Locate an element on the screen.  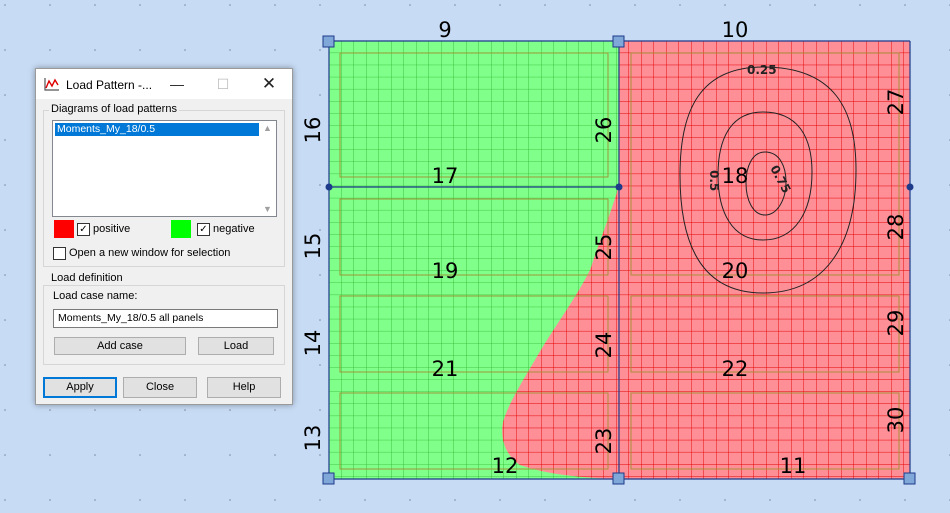
panel-label-19: 19 is located at coordinates (445, 271).